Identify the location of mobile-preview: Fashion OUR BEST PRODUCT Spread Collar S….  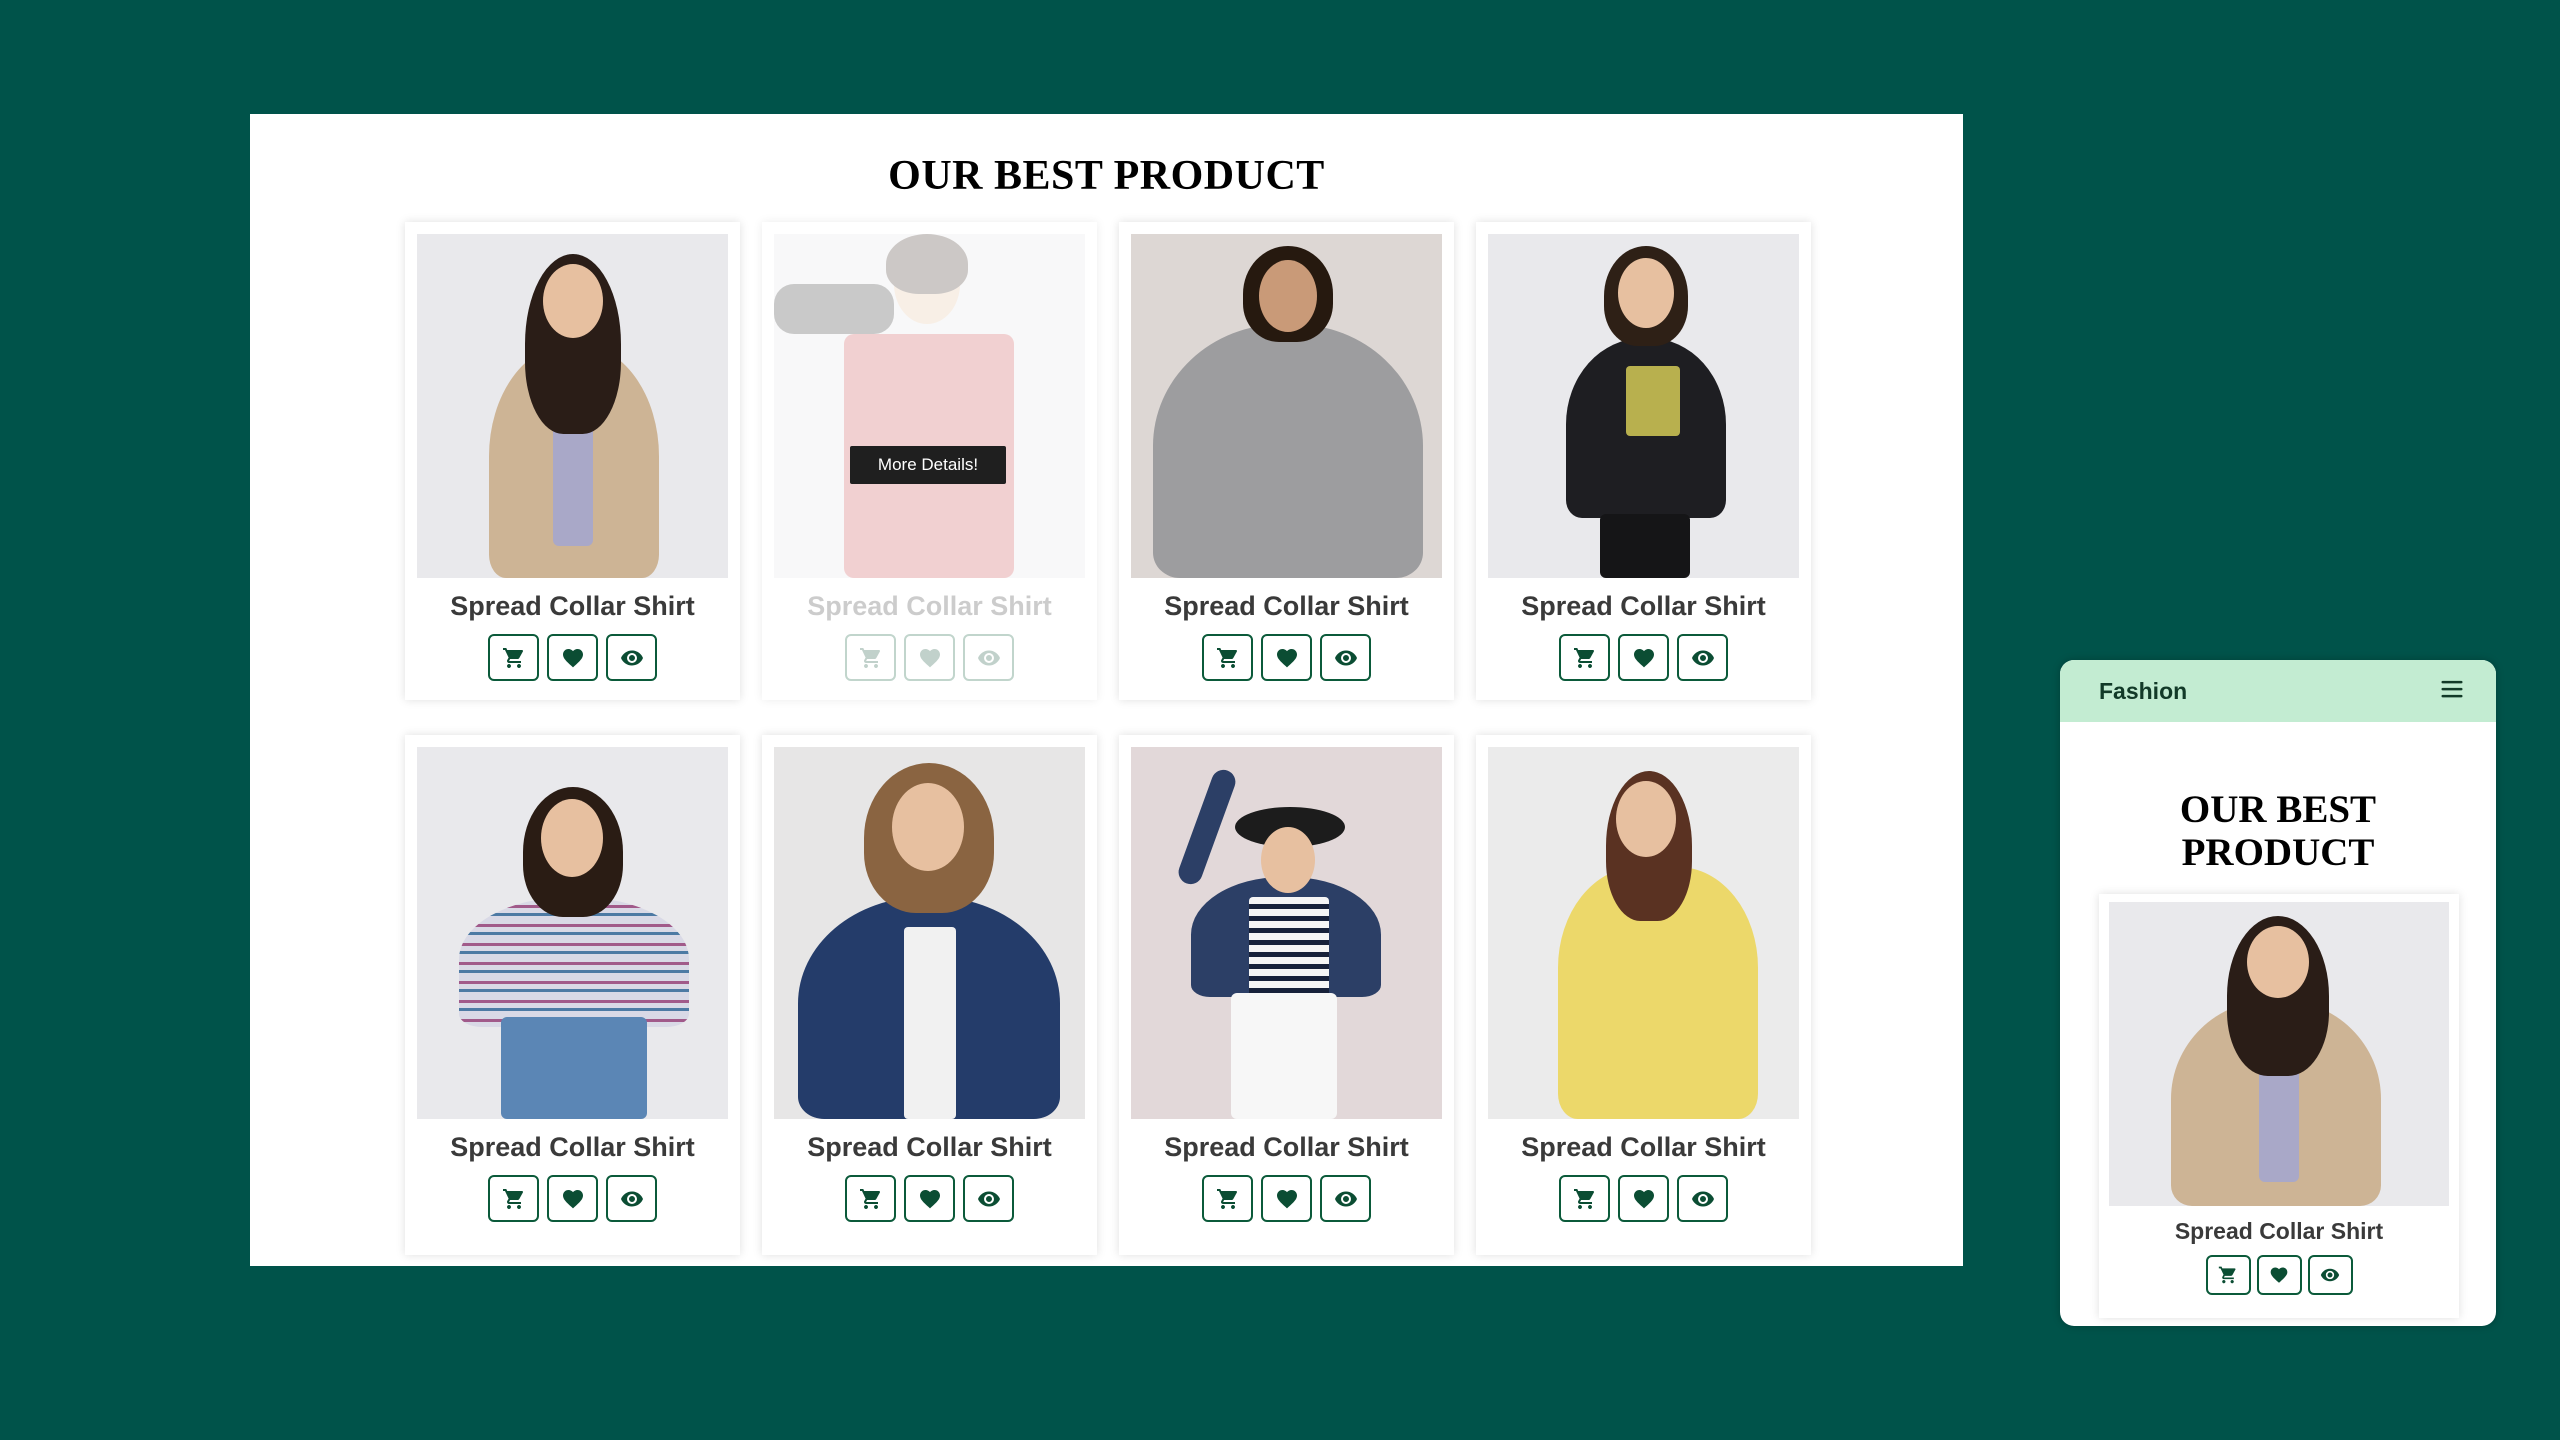
(2278, 993).